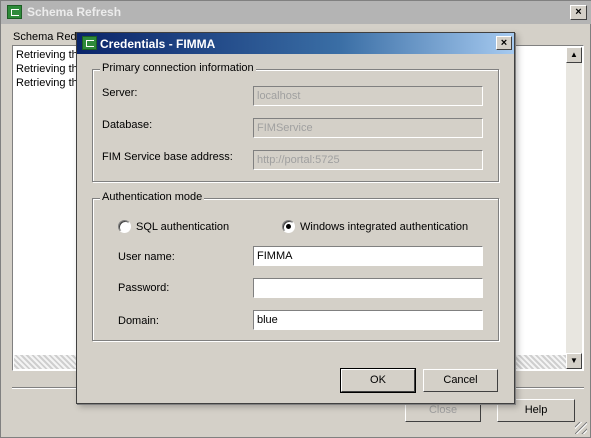  What do you see at coordinates (504, 43) in the screenshot?
I see `dialog-close-button: ×` at bounding box center [504, 43].